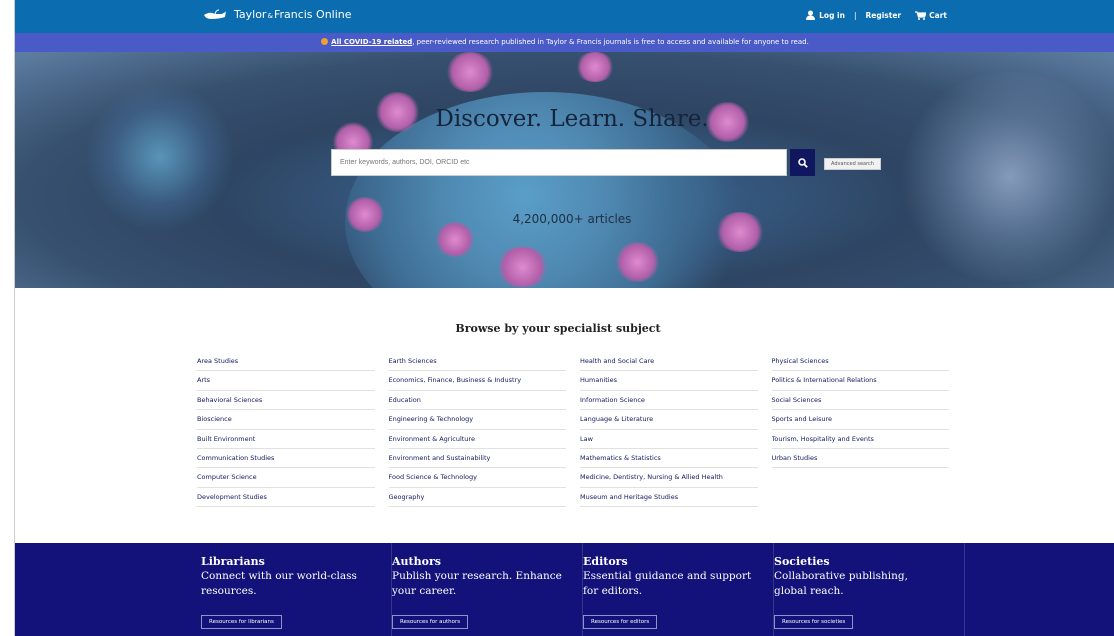  What do you see at coordinates (964, 589) in the screenshot?
I see `panel-divider` at bounding box center [964, 589].